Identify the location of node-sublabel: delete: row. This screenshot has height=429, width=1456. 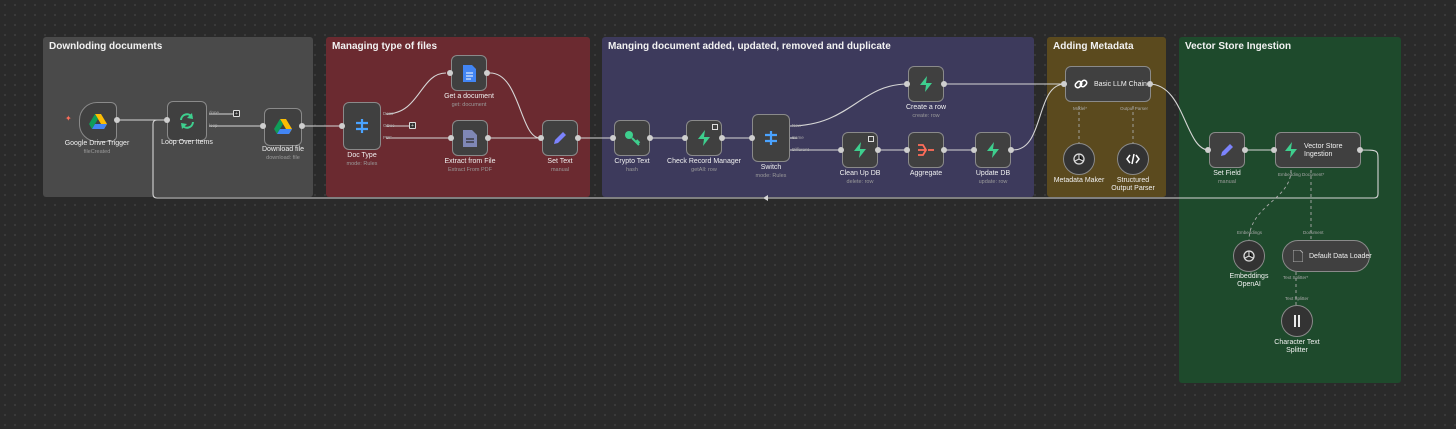
(860, 182).